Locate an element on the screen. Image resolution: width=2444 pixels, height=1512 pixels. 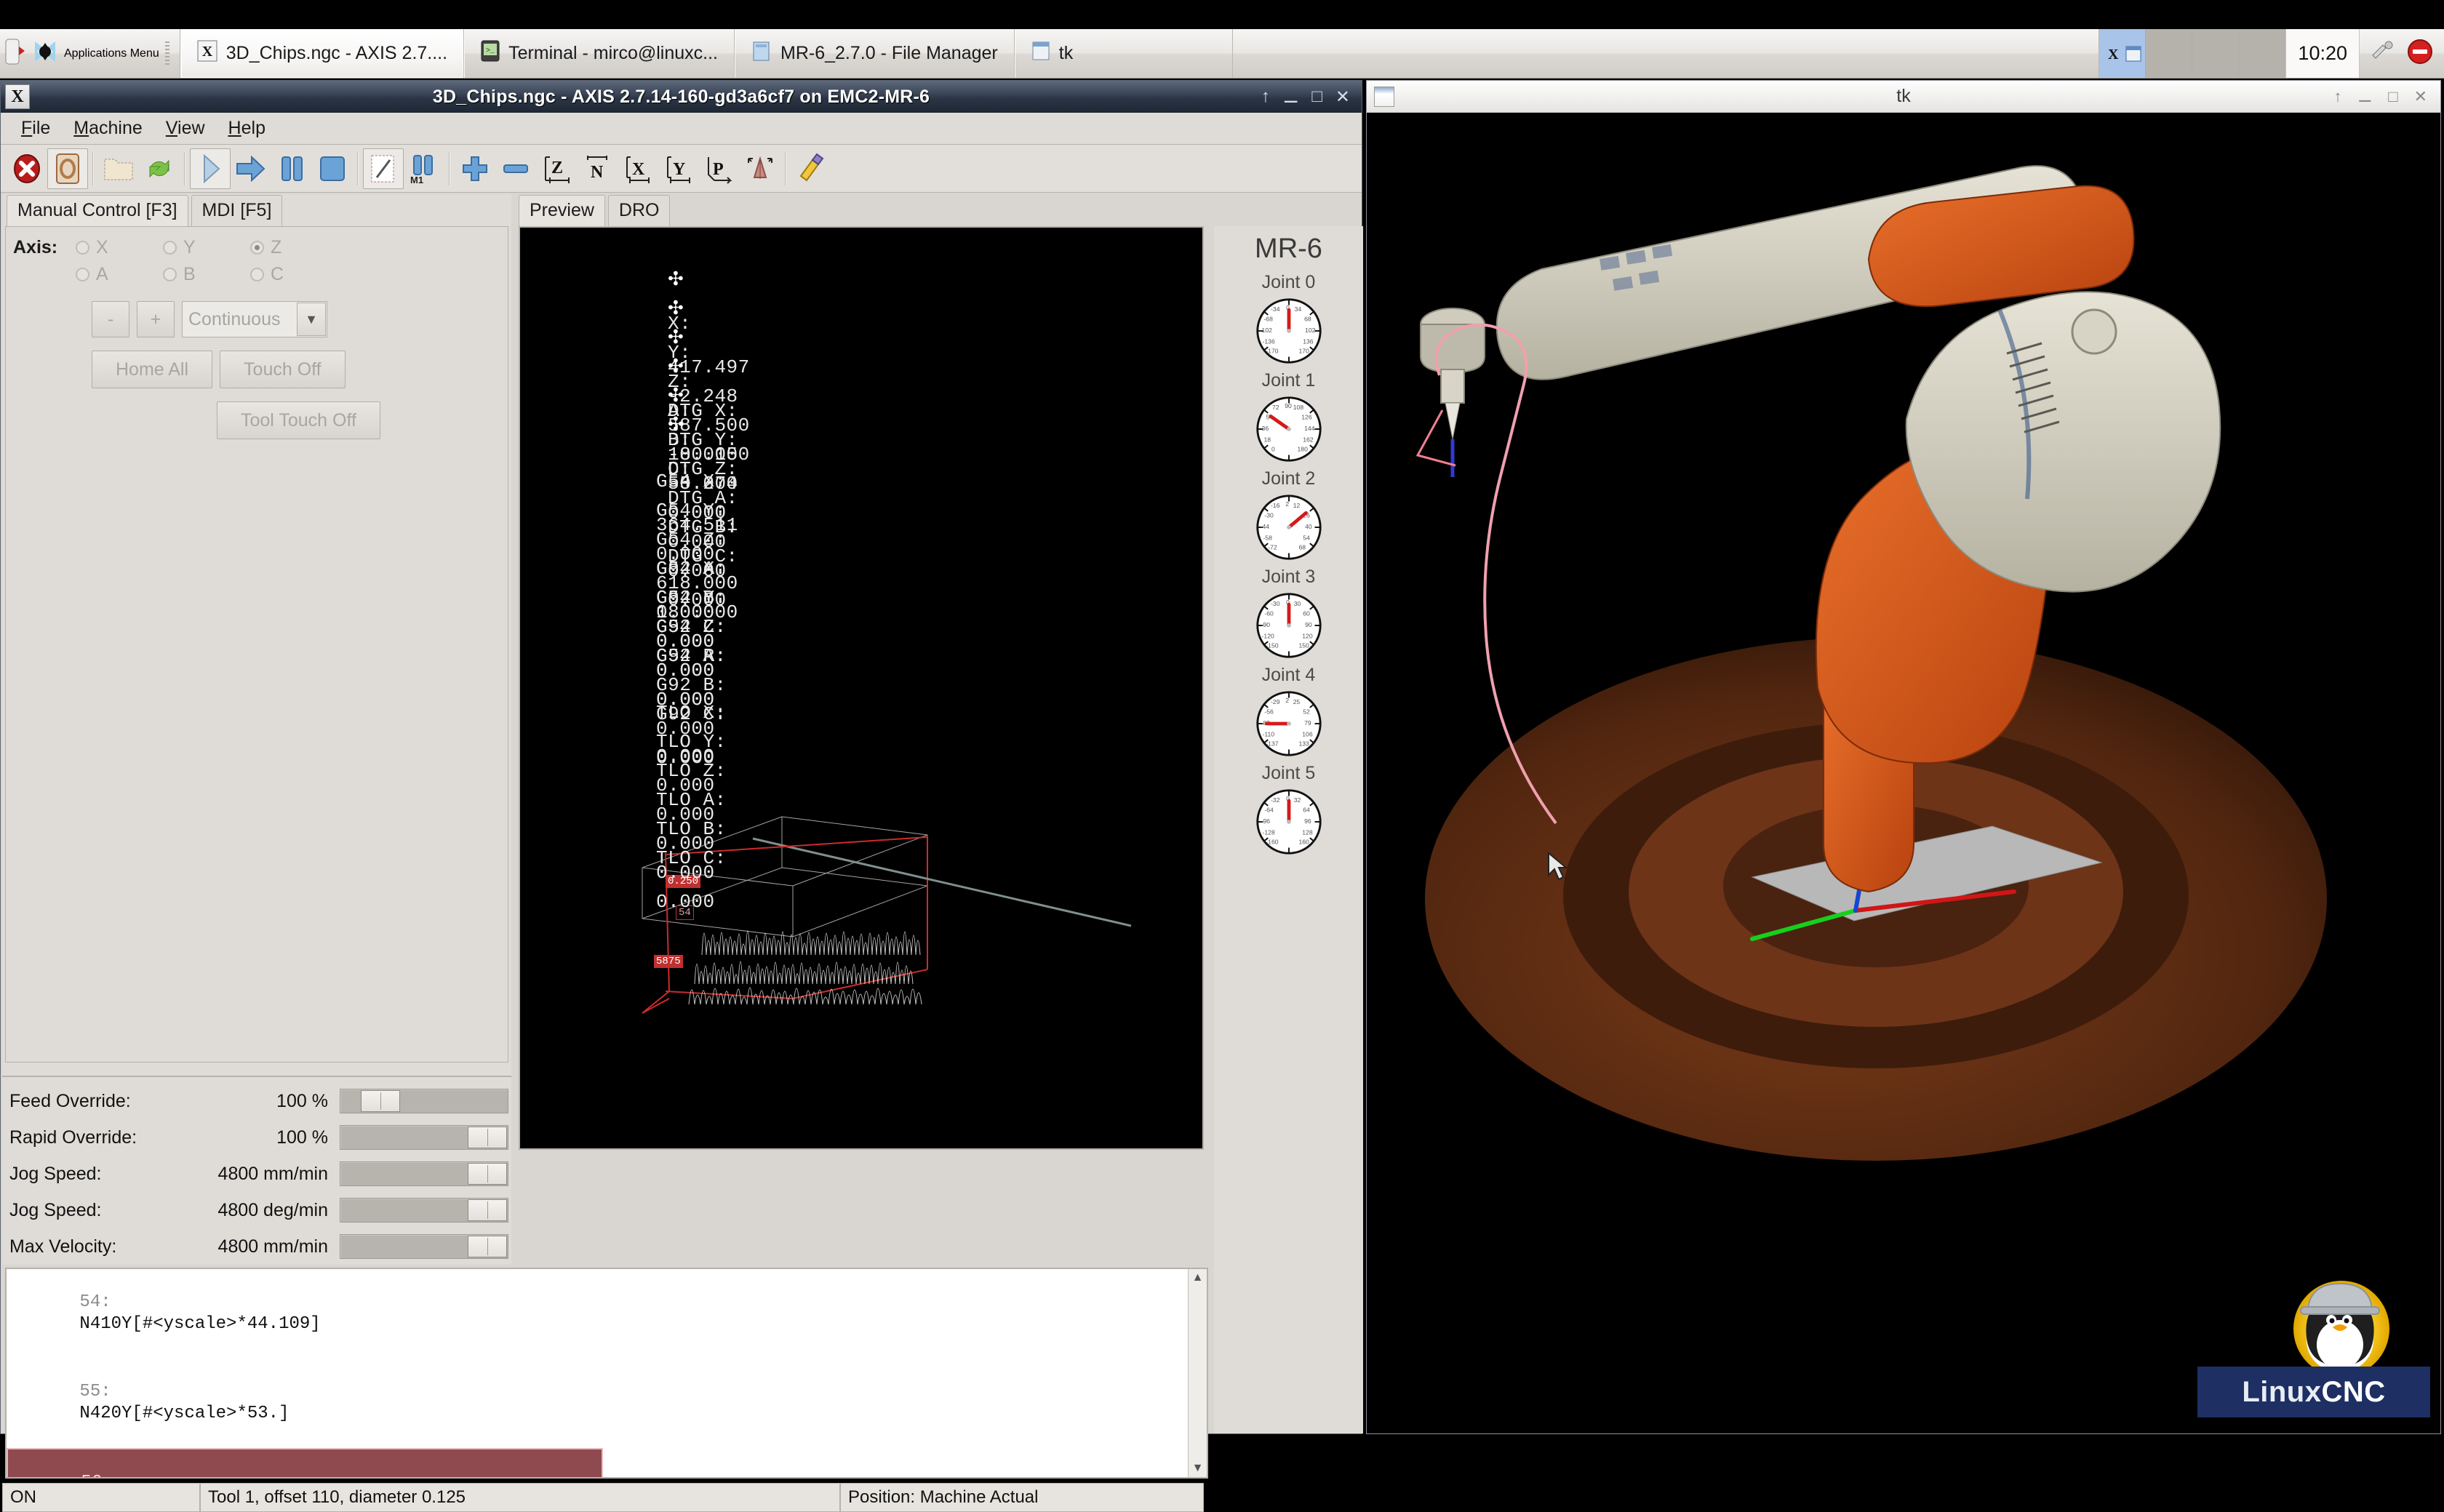
zoom-in-icon is located at coordinates (475, 168).